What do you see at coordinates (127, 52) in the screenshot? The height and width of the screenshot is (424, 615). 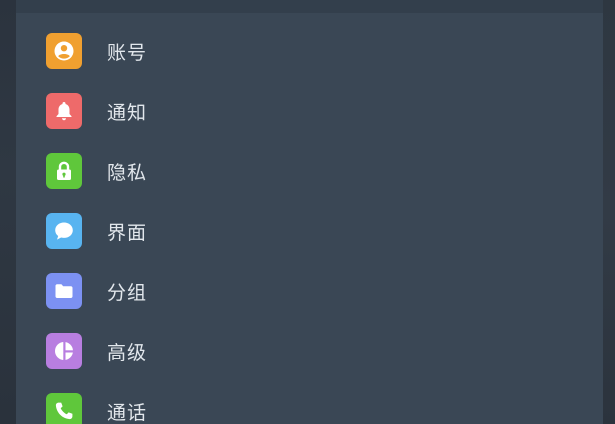 I see `menu-item-label: 账号` at bounding box center [127, 52].